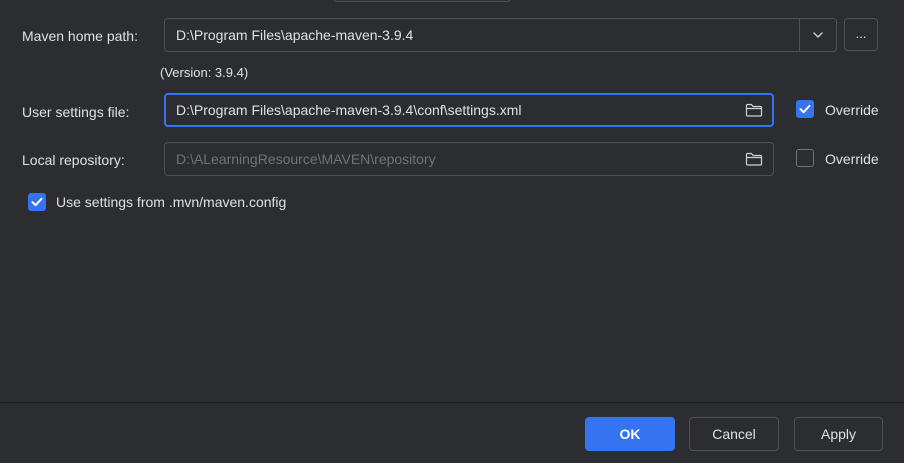 Image resolution: width=904 pixels, height=463 pixels. I want to click on mvn-config-checkbox, so click(37, 202).